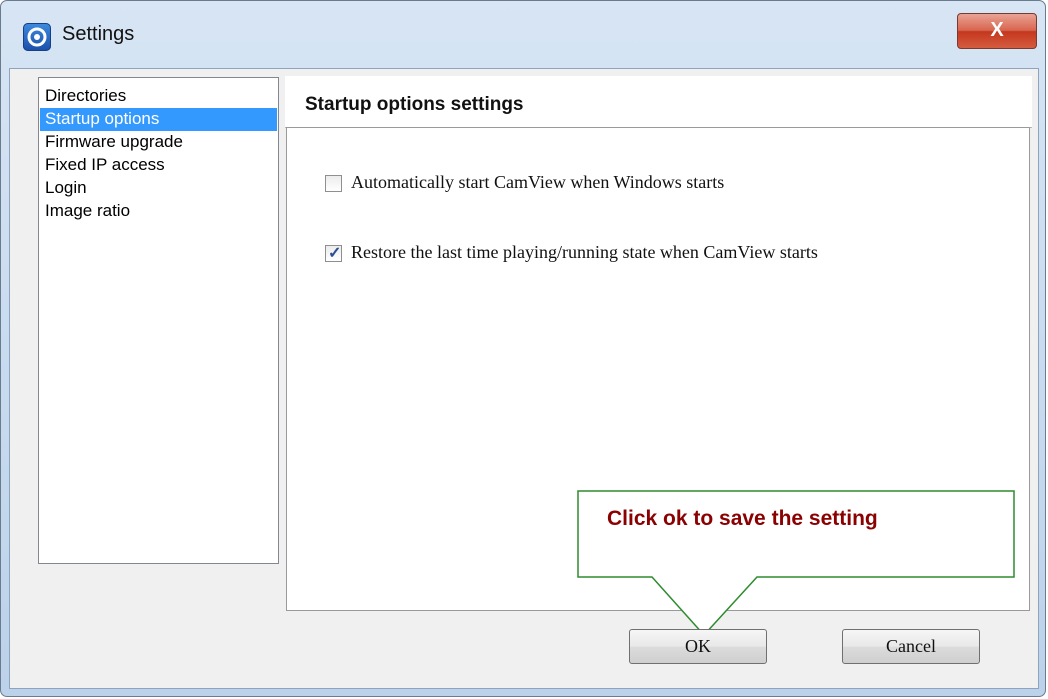  I want to click on checkmark-icon: ✓, so click(335, 253).